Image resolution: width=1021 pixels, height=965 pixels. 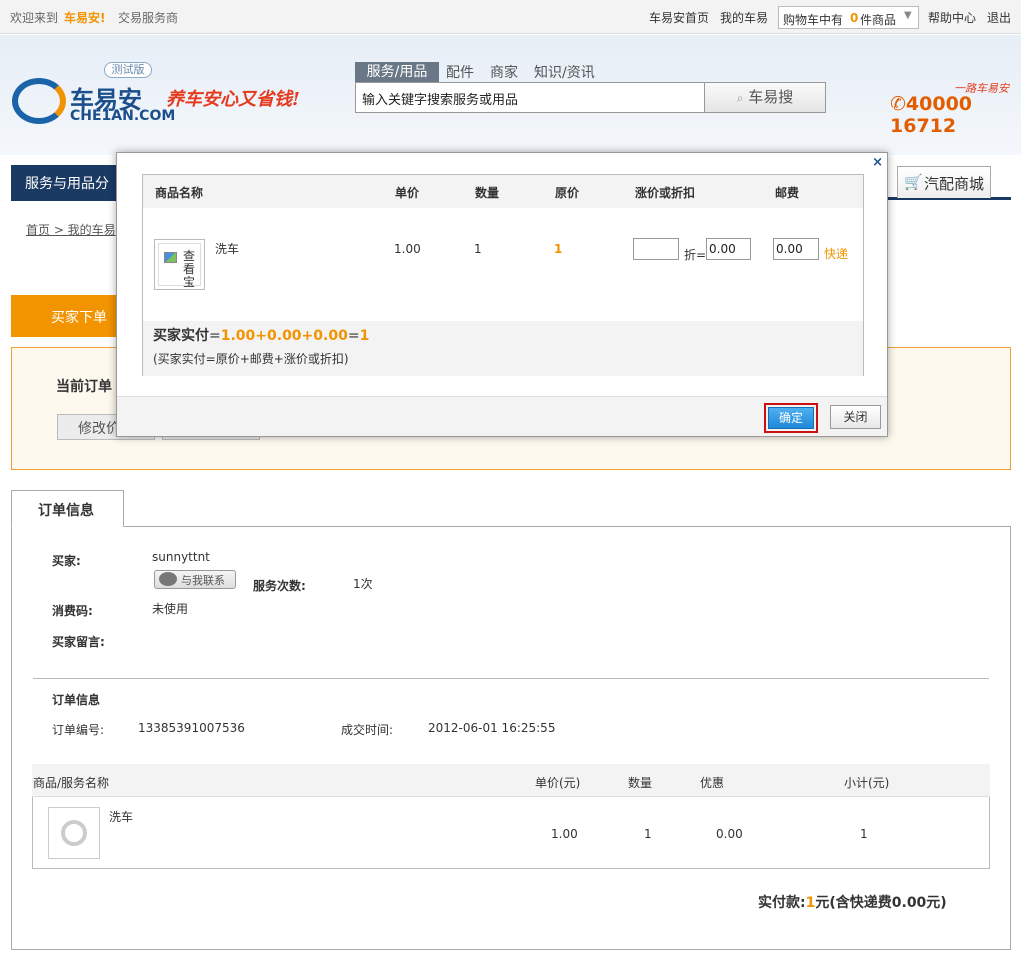 What do you see at coordinates (564, 72) in the screenshot?
I see `search-tab-knowledge: 知识/资讯` at bounding box center [564, 72].